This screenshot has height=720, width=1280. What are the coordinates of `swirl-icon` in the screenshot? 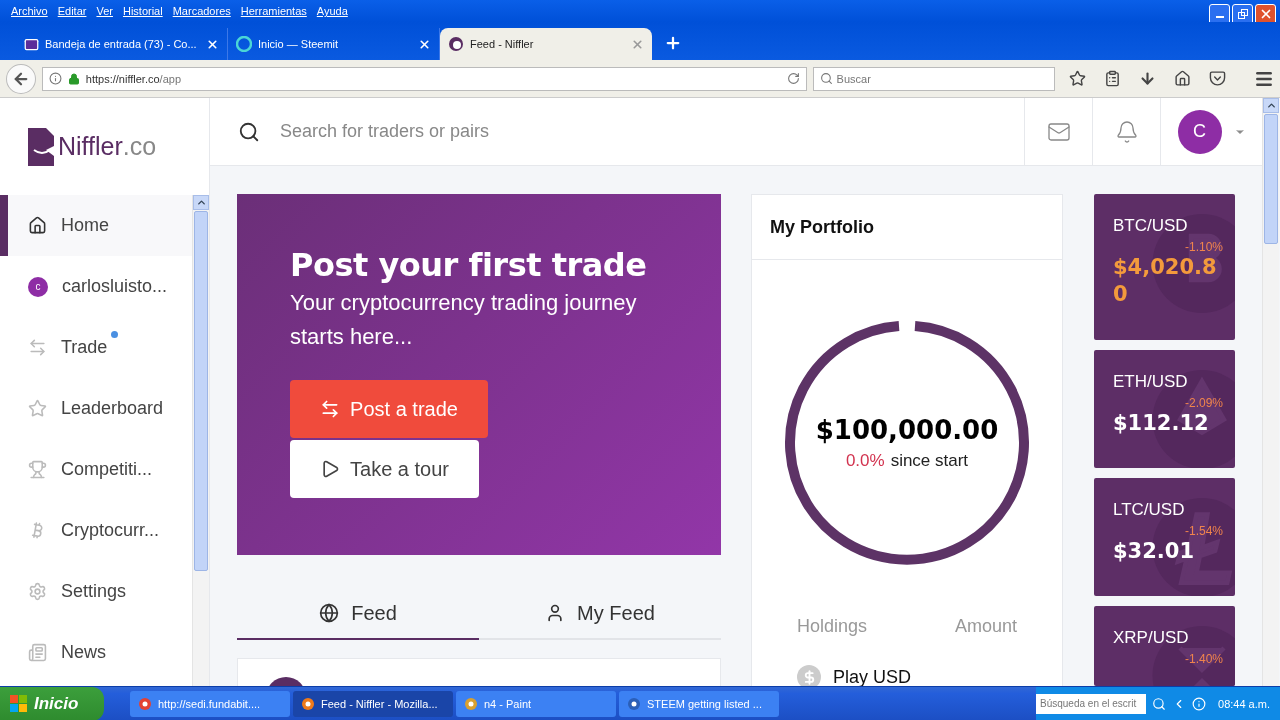 It's located at (244, 44).